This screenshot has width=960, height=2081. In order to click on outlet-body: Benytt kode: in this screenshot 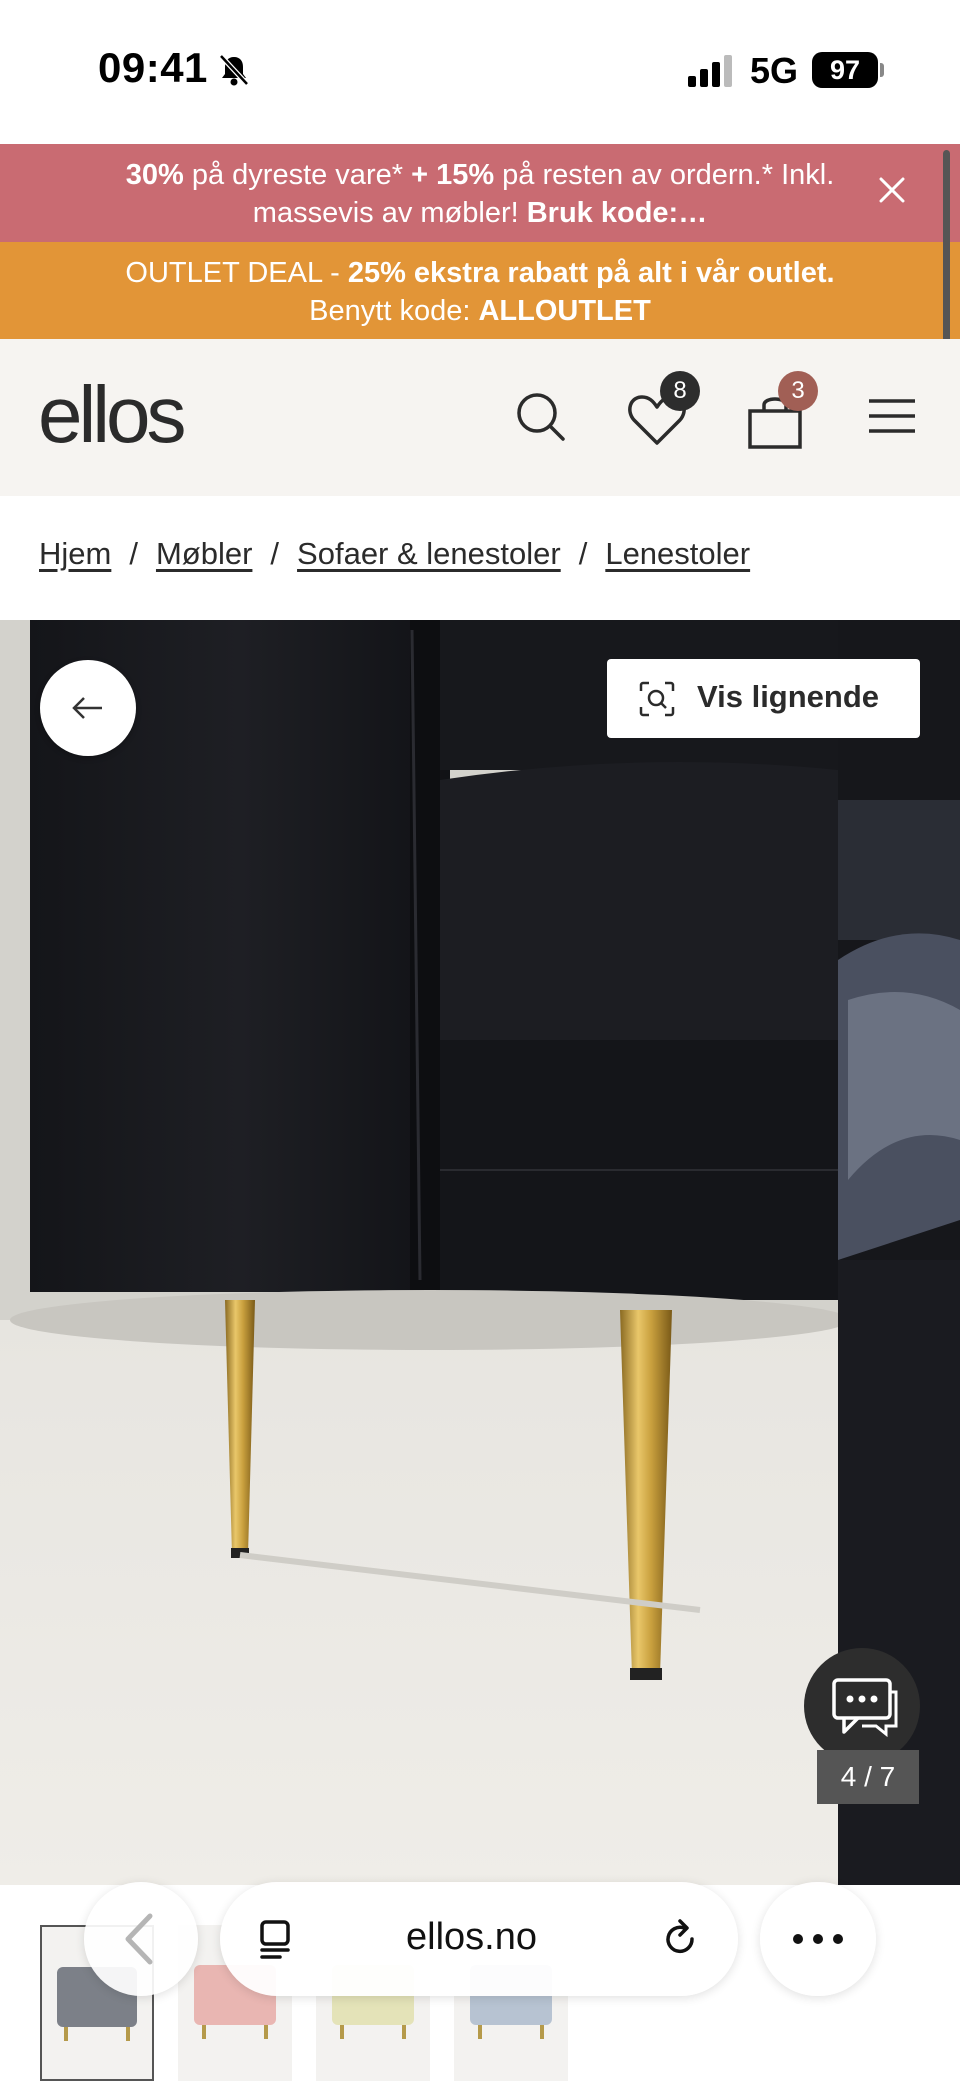, I will do `click(394, 311)`.